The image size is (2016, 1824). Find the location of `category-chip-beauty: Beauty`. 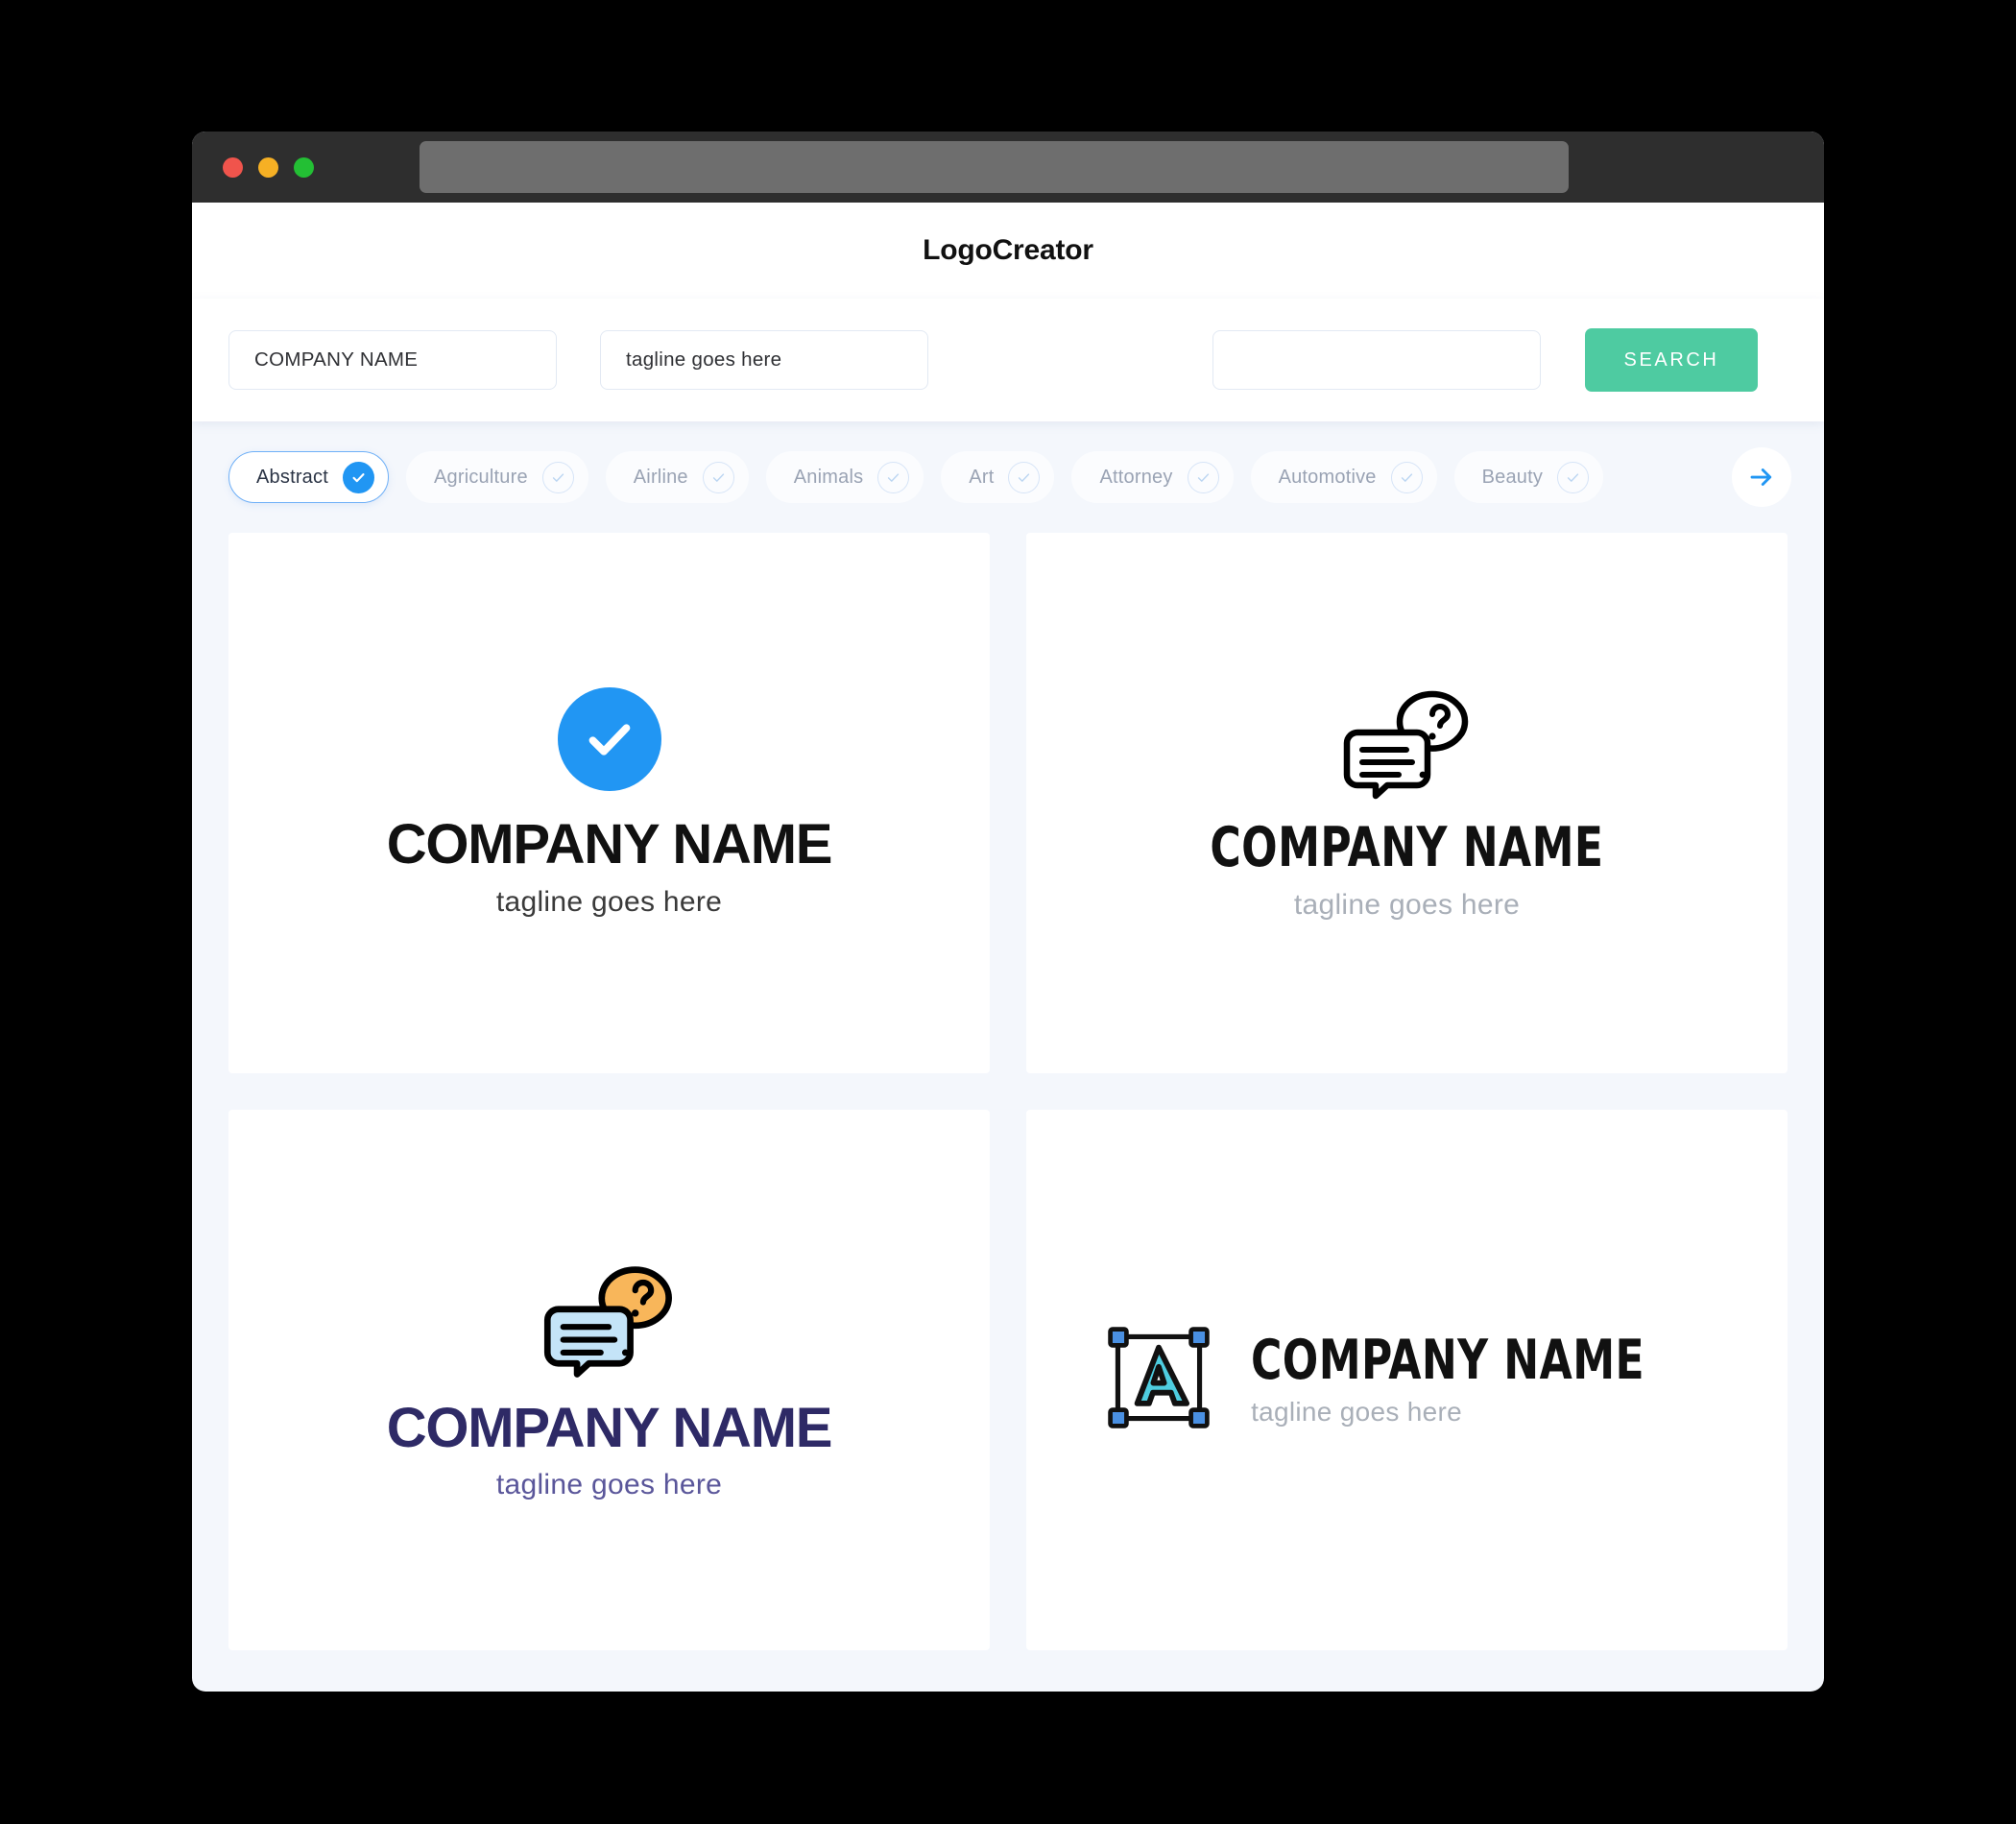

category-chip-beauty: Beauty is located at coordinates (1528, 477).